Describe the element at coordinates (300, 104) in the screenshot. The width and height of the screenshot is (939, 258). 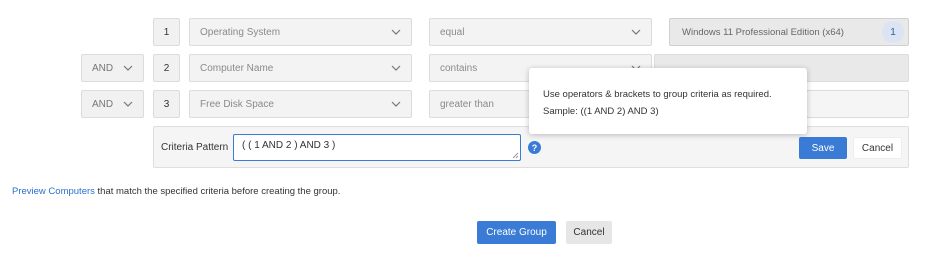
I see `row-3-field-select: Free Disk Space` at that location.